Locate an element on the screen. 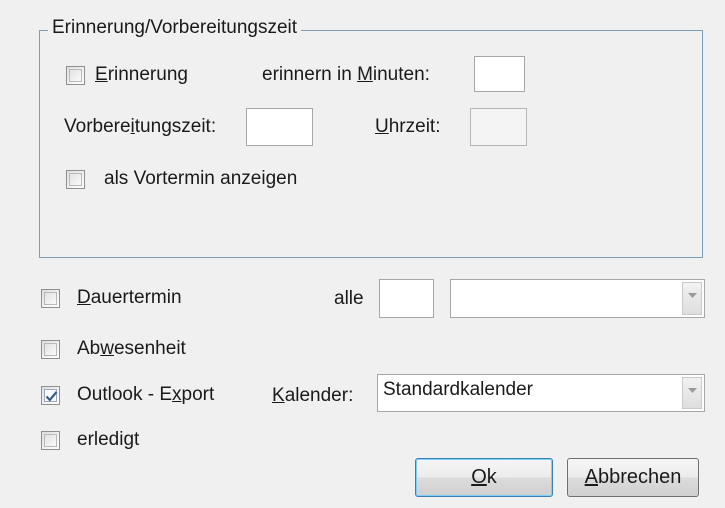 This screenshot has height=508, width=725. done-checkbox is located at coordinates (50, 440).